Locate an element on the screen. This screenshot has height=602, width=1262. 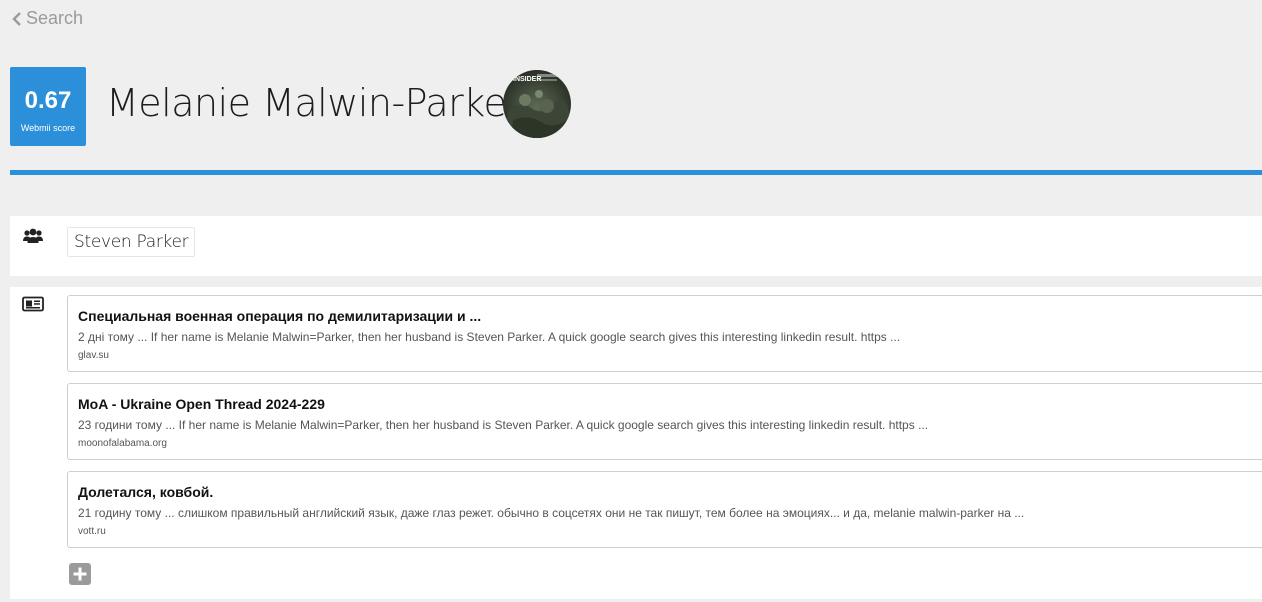
webmii-score-badge: 0.67 Webmii score is located at coordinates (48, 106).